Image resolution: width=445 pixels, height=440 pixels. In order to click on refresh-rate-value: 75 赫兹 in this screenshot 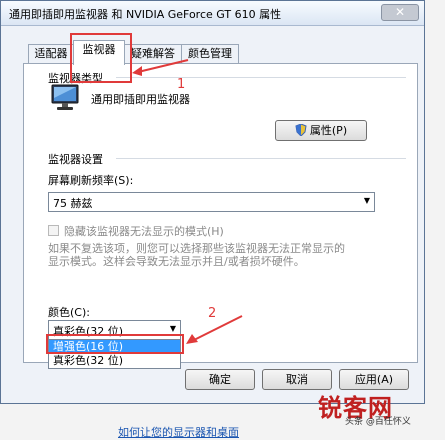, I will do `click(73, 203)`.